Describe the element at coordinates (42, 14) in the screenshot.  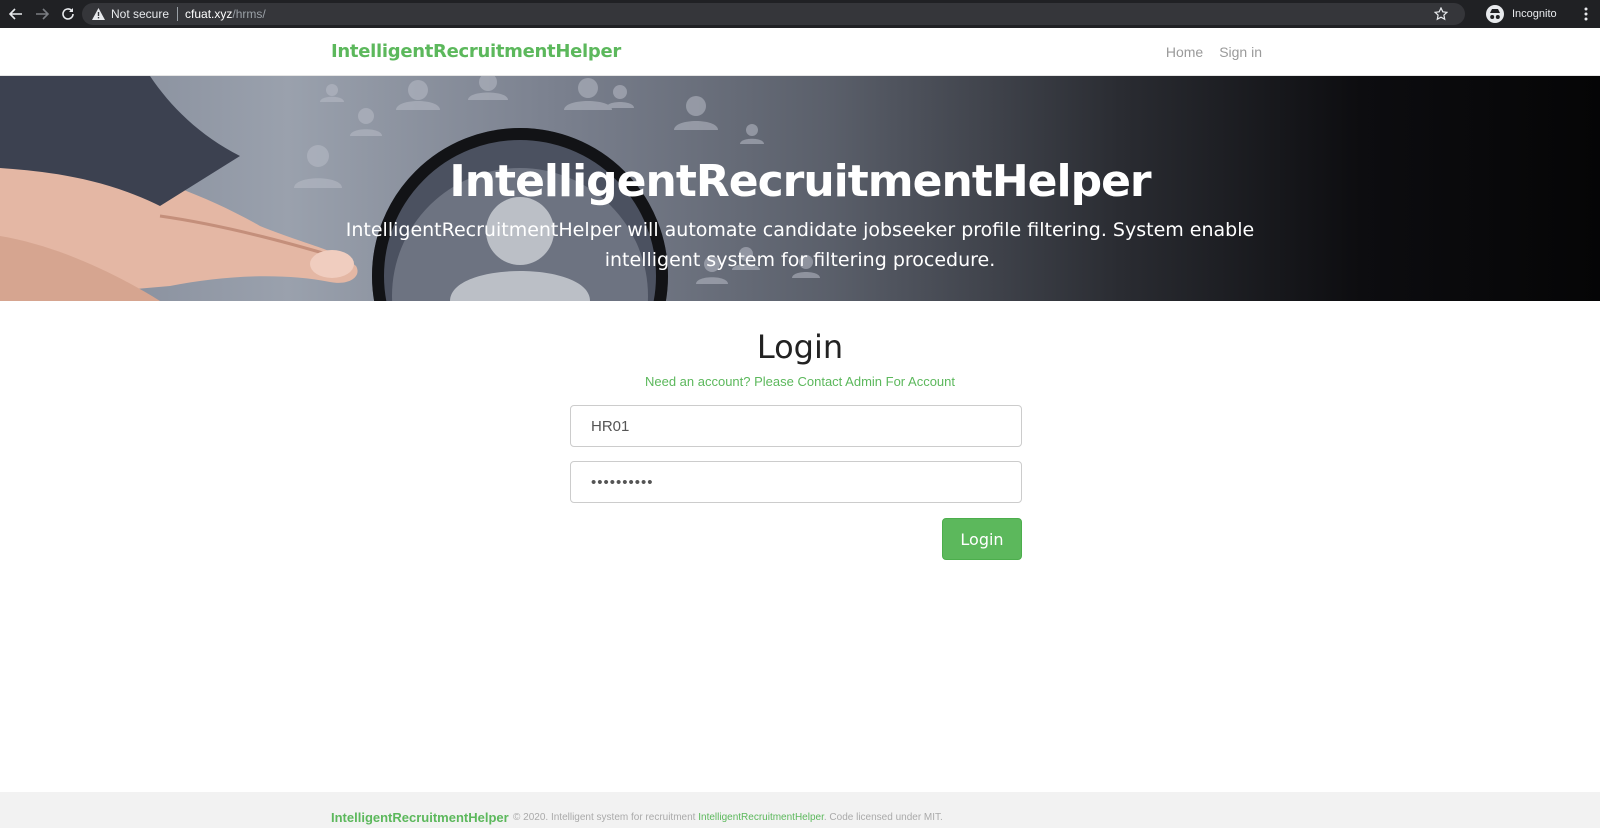
I see `forward-arrow-icon` at that location.